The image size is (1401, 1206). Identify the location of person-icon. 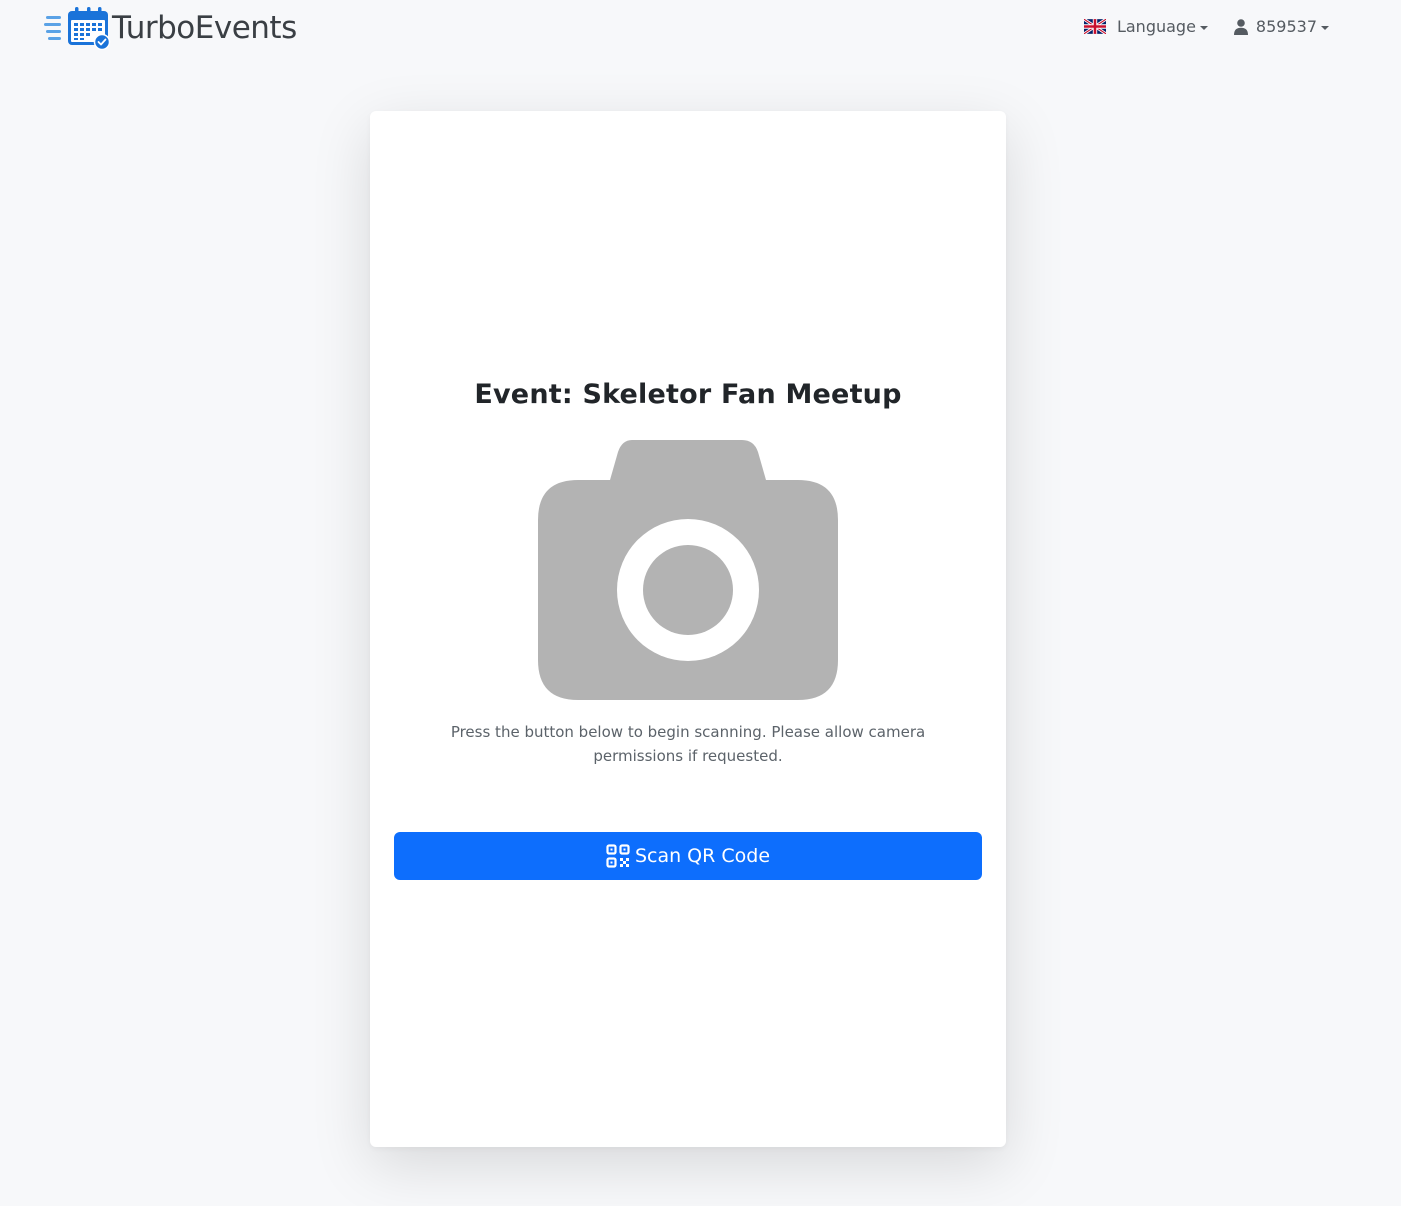
(1240, 26).